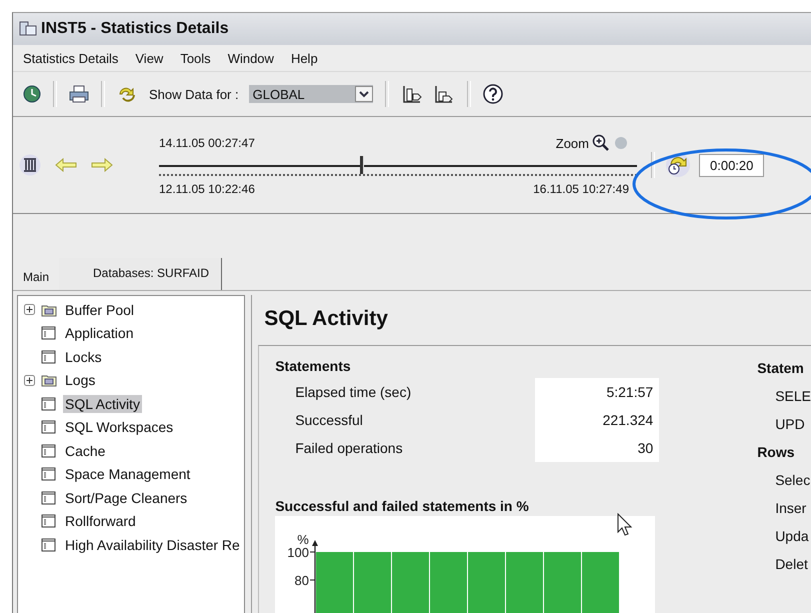 This screenshot has height=613, width=811. What do you see at coordinates (402, 506) in the screenshot?
I see `chart-title: Successful and failed statements in %` at bounding box center [402, 506].